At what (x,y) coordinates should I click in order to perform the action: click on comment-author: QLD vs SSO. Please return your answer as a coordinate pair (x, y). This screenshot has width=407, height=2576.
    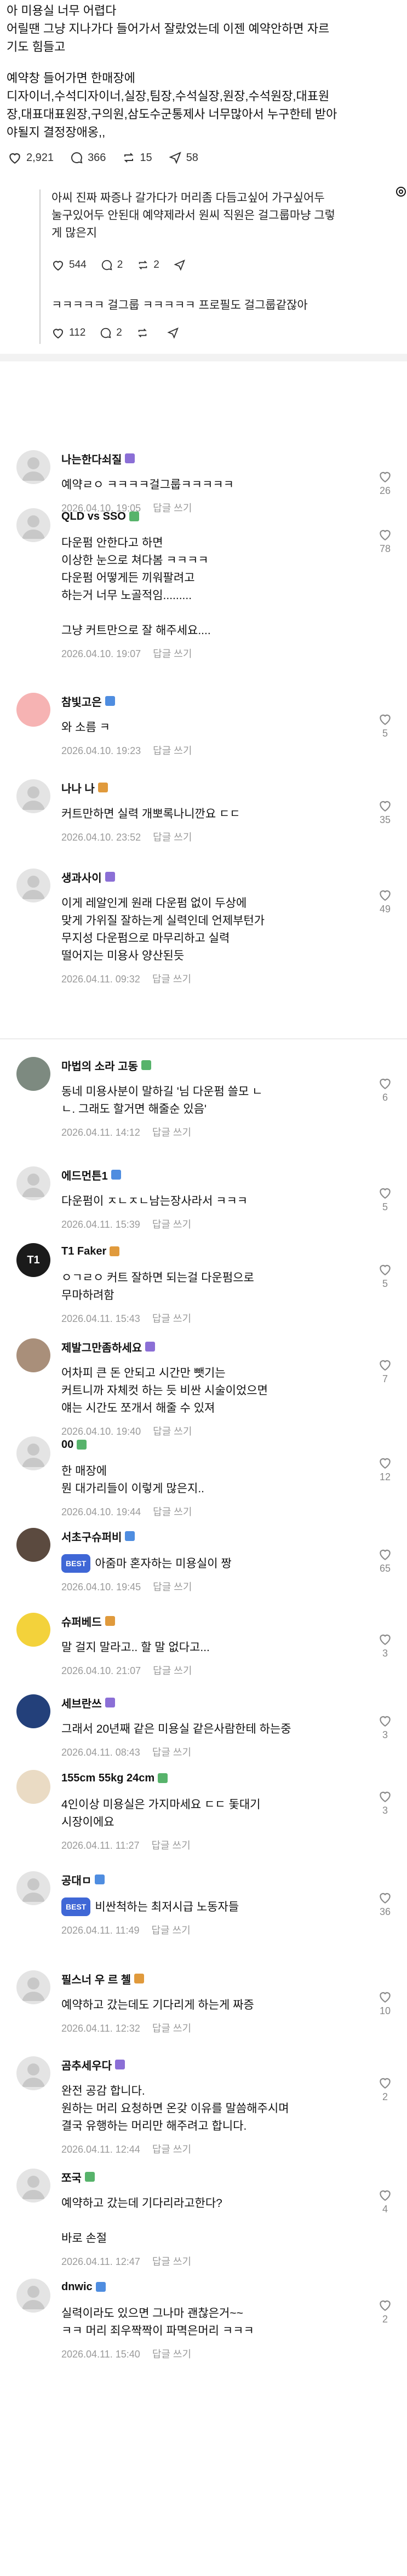
    Looking at the image, I should click on (215, 516).